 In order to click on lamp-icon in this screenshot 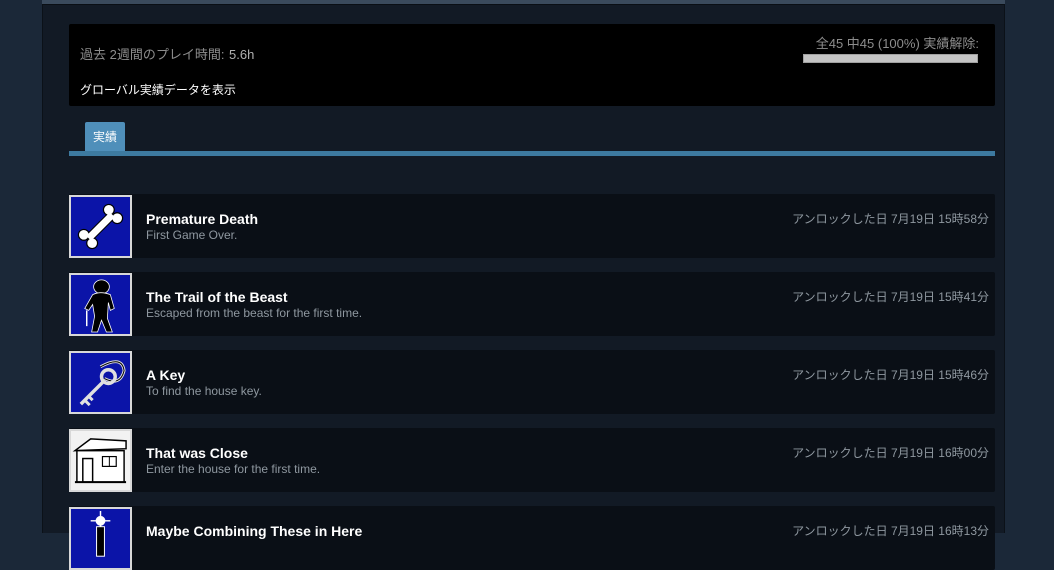, I will do `click(100, 538)`.